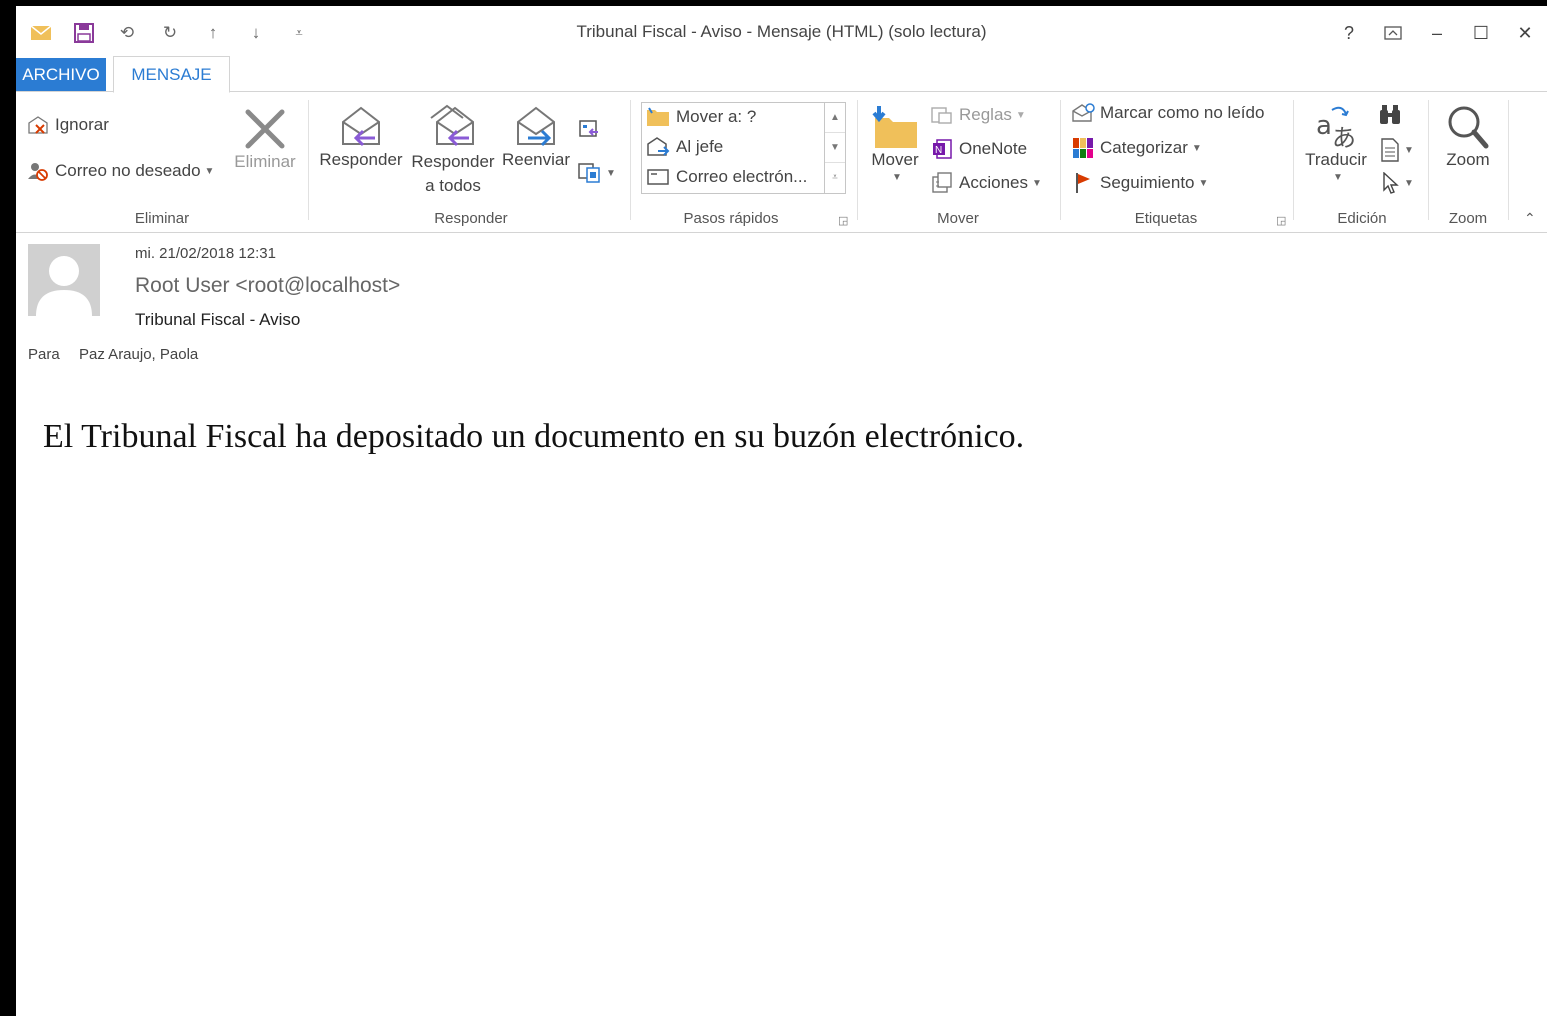 This screenshot has height=1016, width=1547. I want to click on message-date: mi. 21/02/2018 12:31, so click(205, 253).